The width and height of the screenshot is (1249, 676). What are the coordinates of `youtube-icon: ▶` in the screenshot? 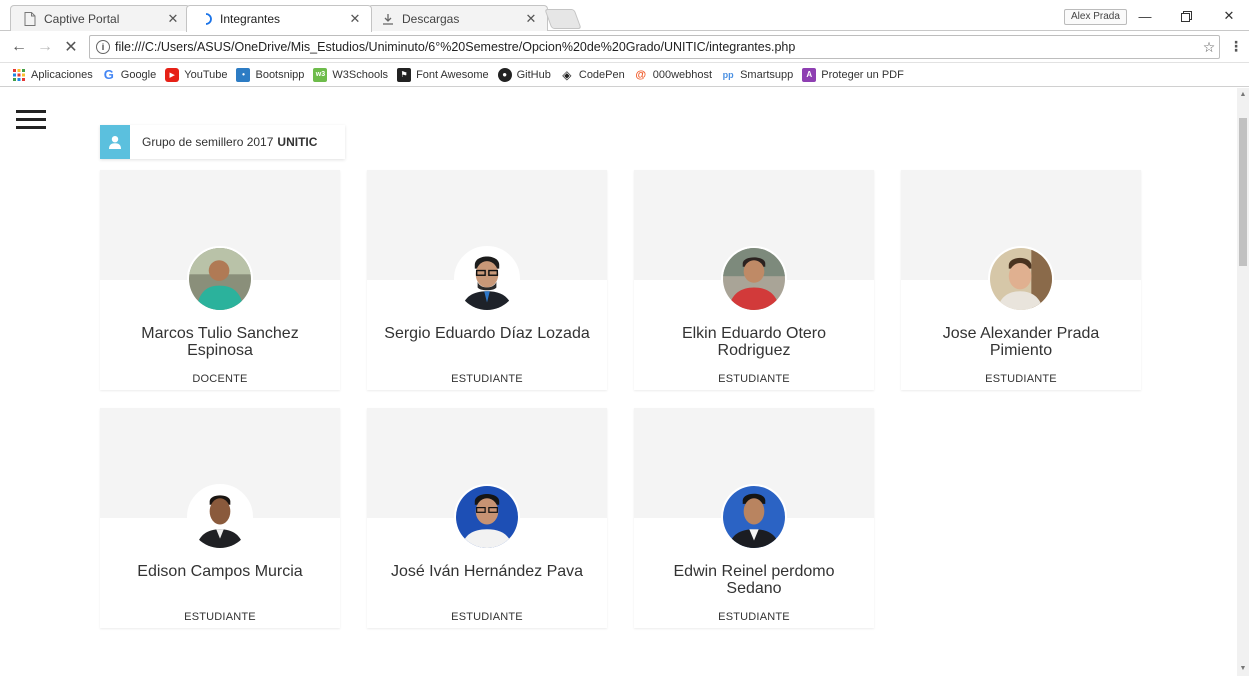 It's located at (172, 74).